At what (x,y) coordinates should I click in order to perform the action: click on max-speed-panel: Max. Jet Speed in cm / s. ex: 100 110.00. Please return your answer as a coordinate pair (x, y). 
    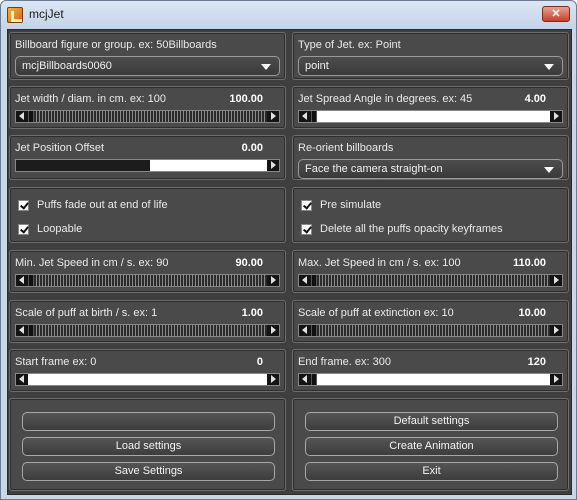
    Looking at the image, I should click on (430, 271).